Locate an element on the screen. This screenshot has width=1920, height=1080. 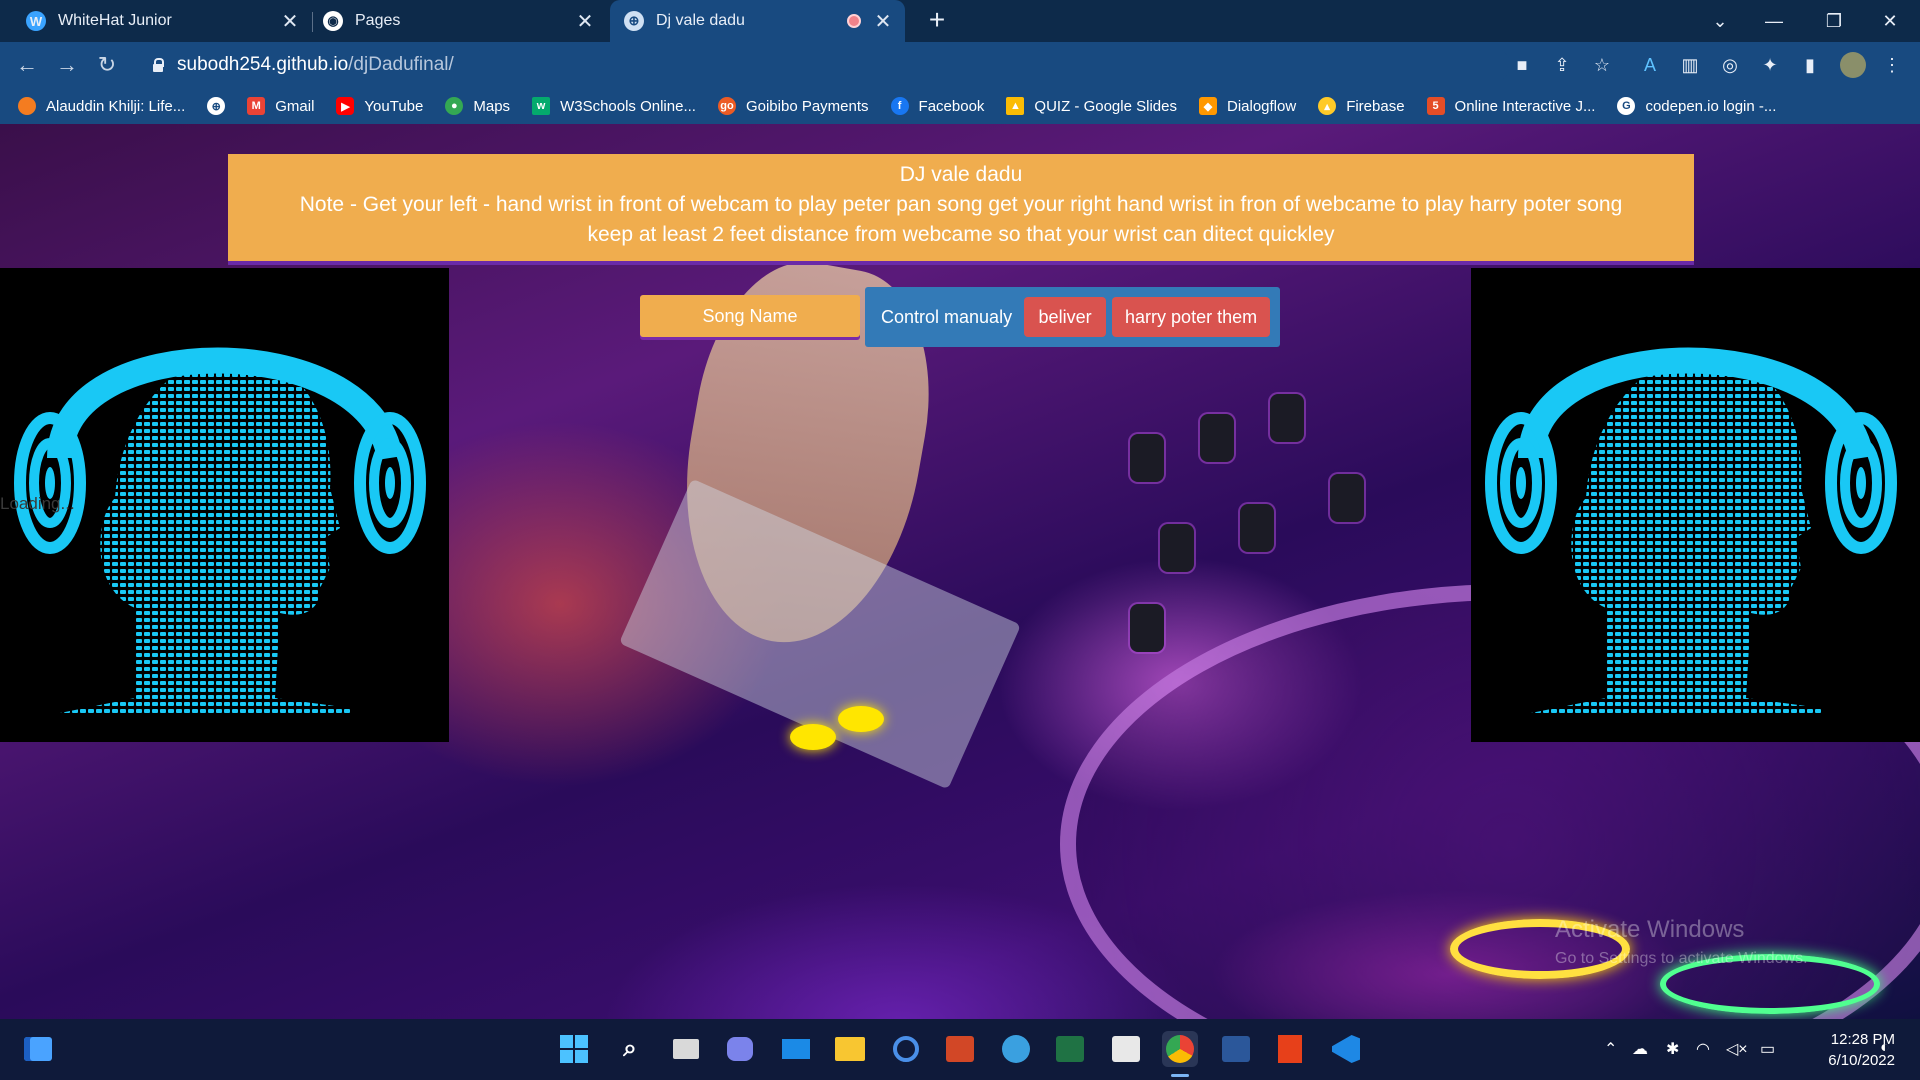
bookmark-label: Maps is located at coordinates (492, 106).